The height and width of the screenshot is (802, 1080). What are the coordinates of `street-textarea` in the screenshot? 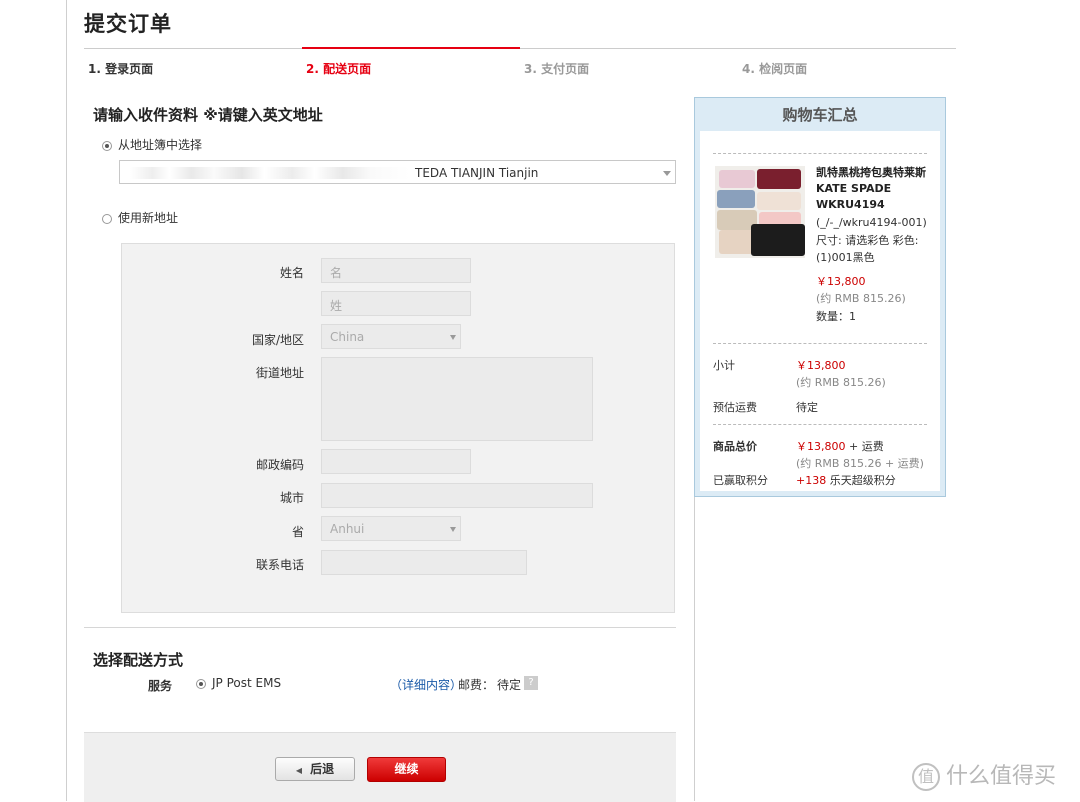 It's located at (457, 399).